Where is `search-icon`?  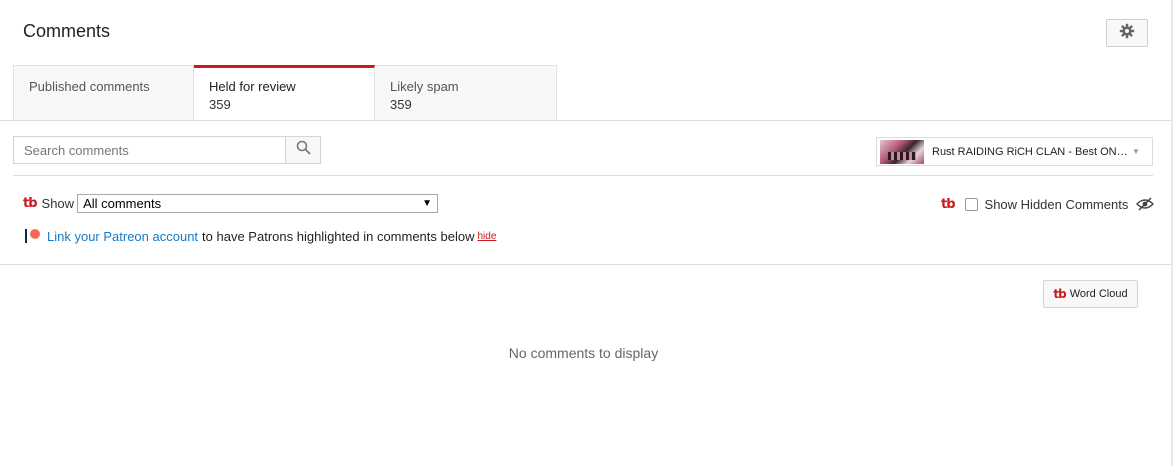 search-icon is located at coordinates (303, 150).